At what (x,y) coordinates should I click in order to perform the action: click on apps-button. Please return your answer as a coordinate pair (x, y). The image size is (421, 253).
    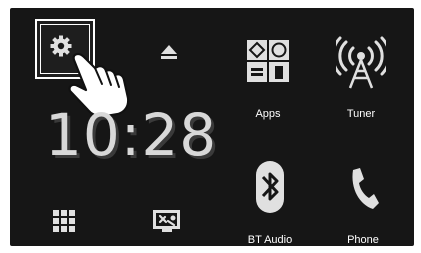
    Looking at the image, I should click on (268, 61).